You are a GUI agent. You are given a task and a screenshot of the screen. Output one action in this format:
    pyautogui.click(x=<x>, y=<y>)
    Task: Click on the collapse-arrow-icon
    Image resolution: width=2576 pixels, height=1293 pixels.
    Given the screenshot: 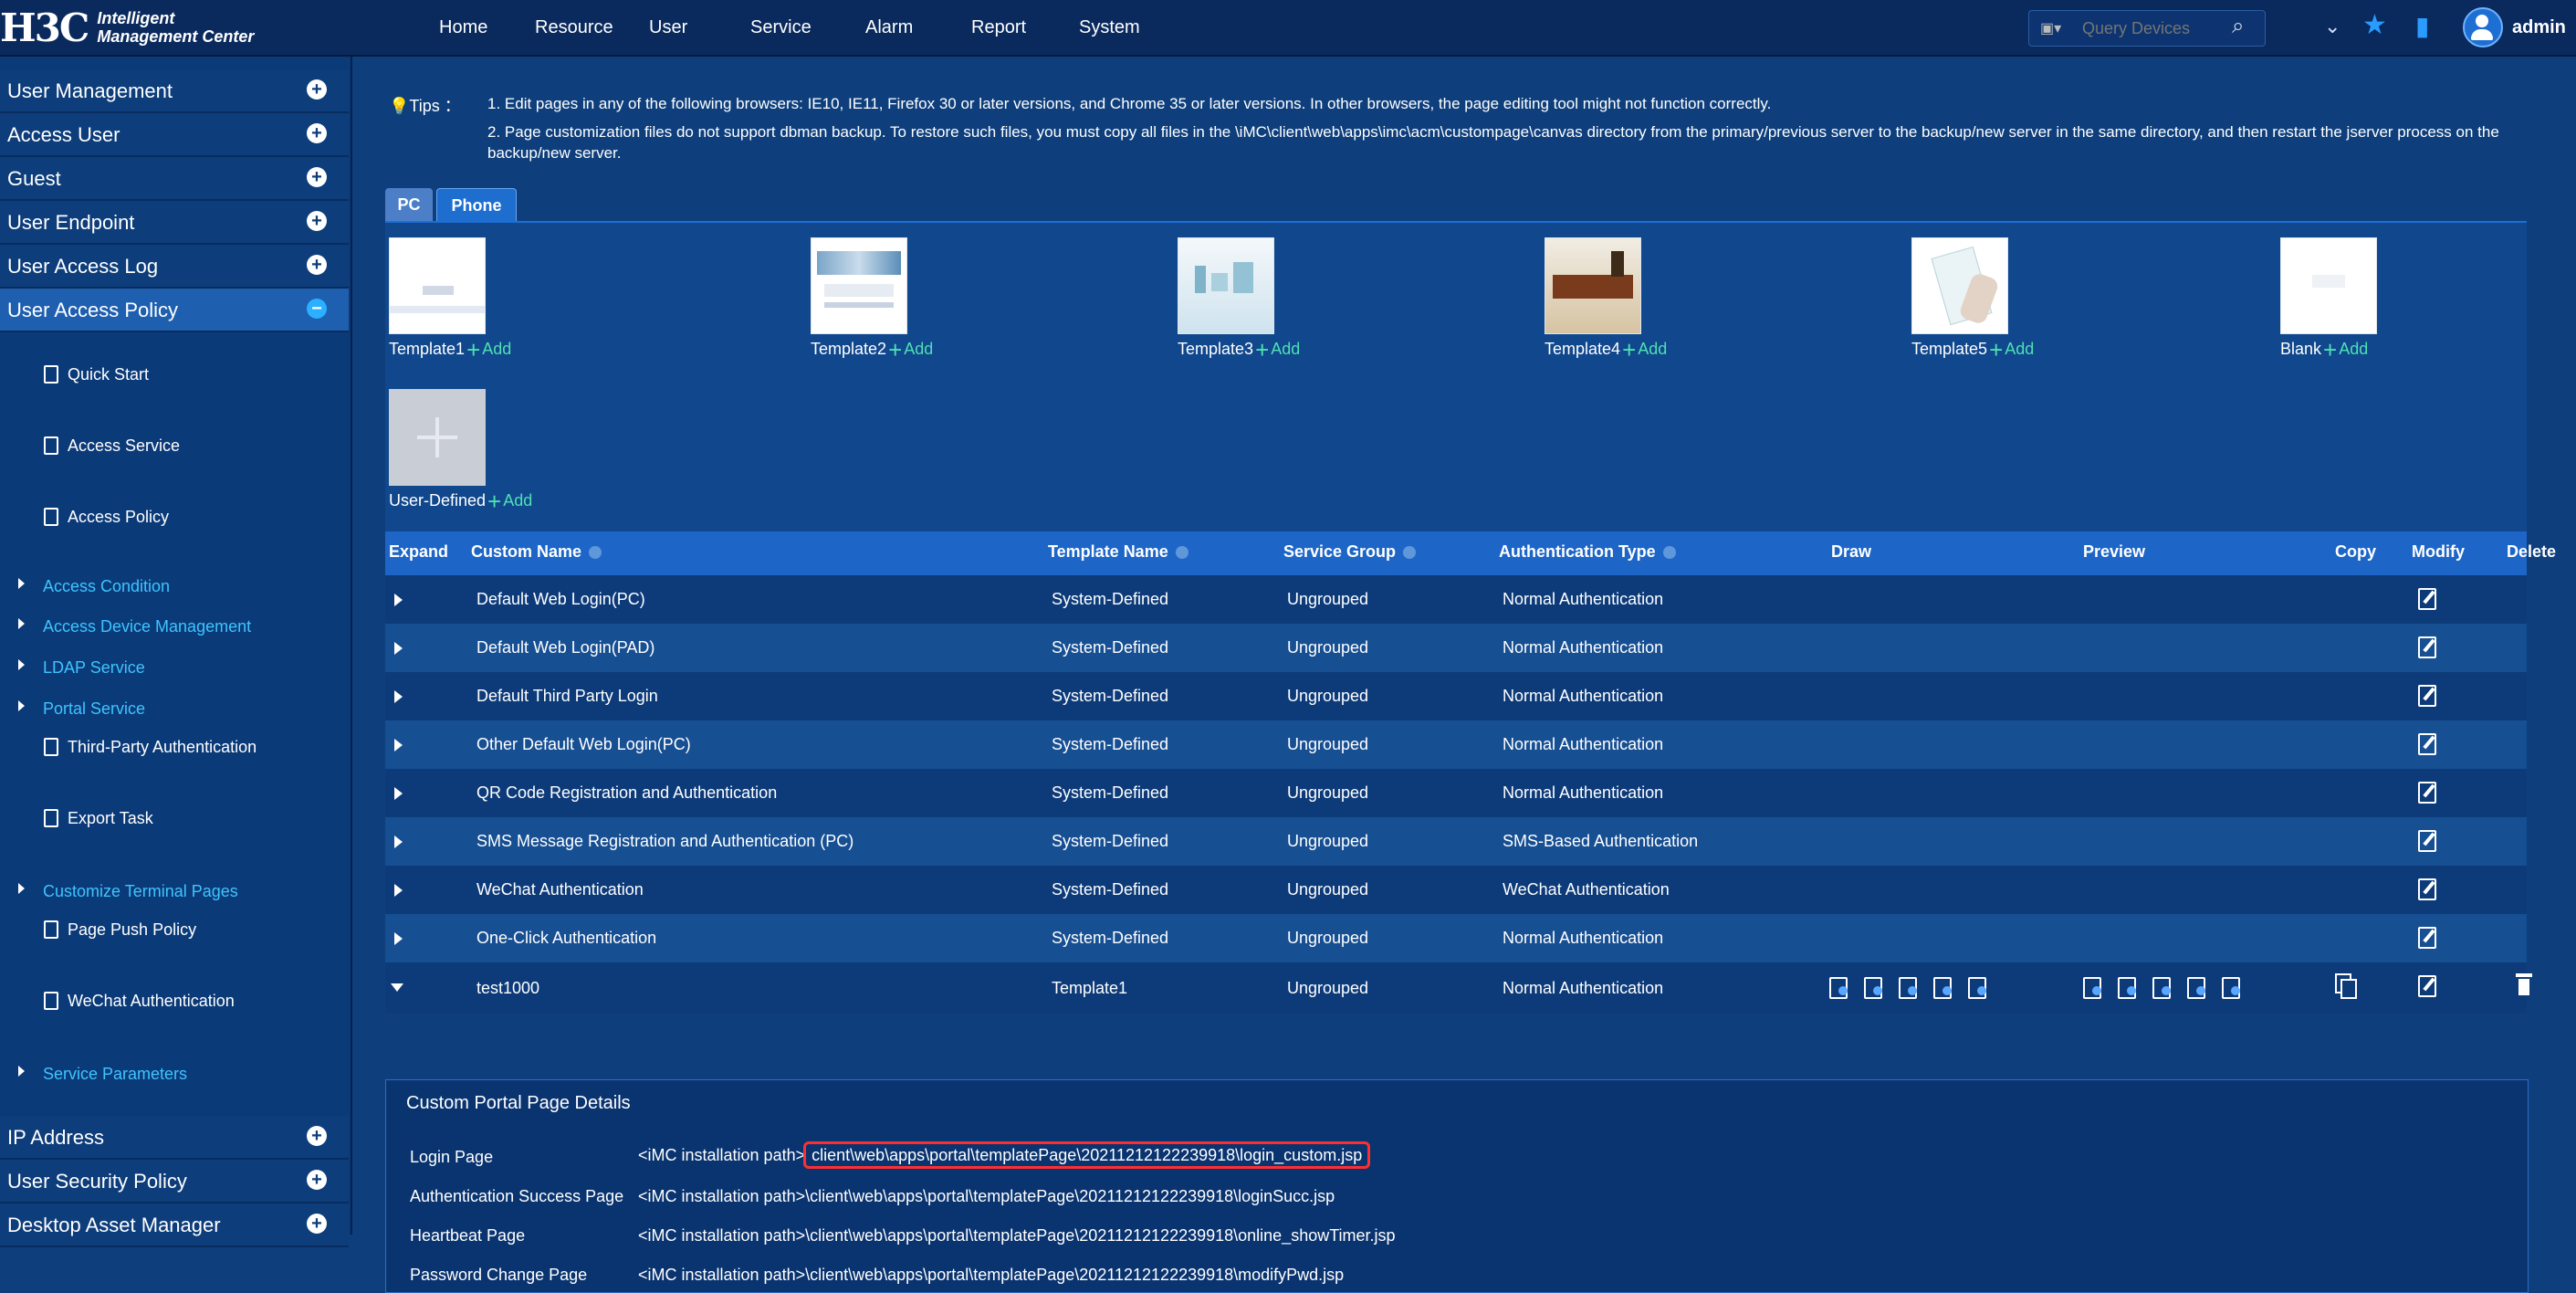 What is the action you would take?
    pyautogui.click(x=397, y=988)
    